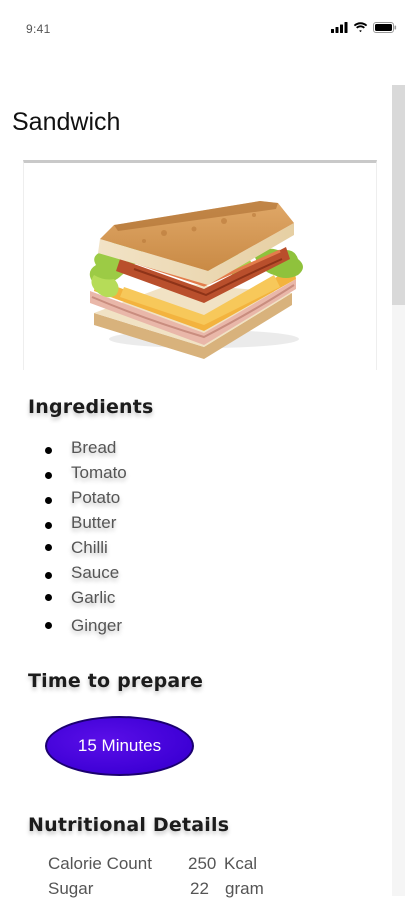 The height and width of the screenshot is (904, 414). I want to click on ingredient-label: Chilli, so click(89, 547).